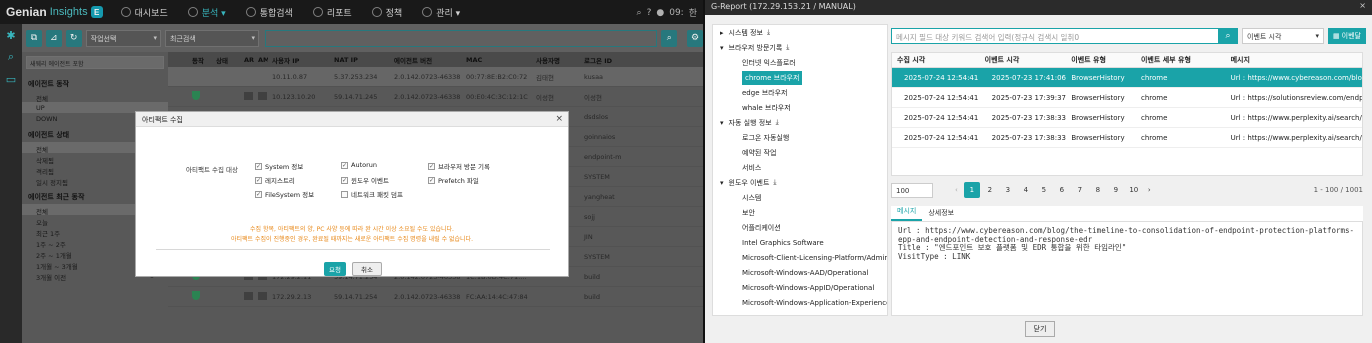 Image resolution: width=1372 pixels, height=343 pixels. Describe the element at coordinates (1080, 190) in the screenshot. I see `page-button: 7` at that location.